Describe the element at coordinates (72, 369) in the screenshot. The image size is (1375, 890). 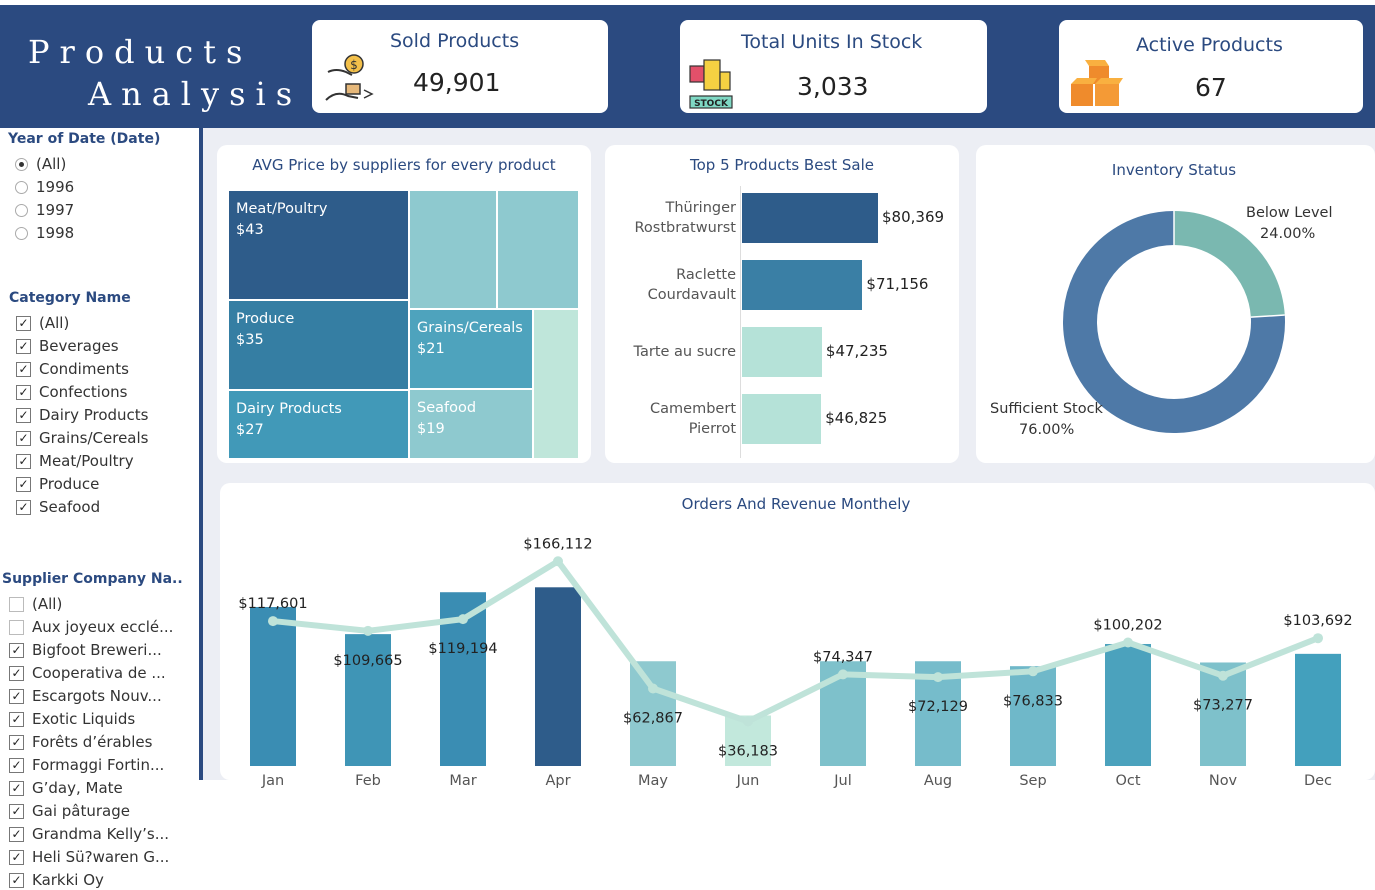
I see `category-option: ✓ Condiments` at that location.